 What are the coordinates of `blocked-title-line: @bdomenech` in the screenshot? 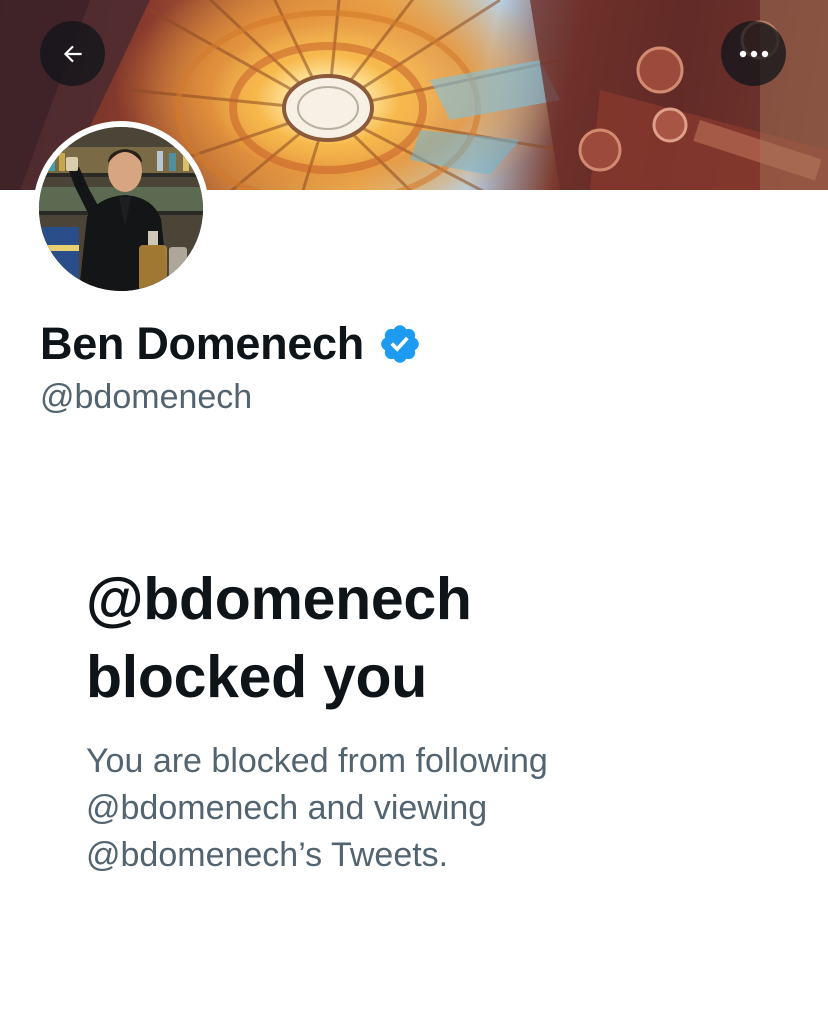 It's located at (279, 599).